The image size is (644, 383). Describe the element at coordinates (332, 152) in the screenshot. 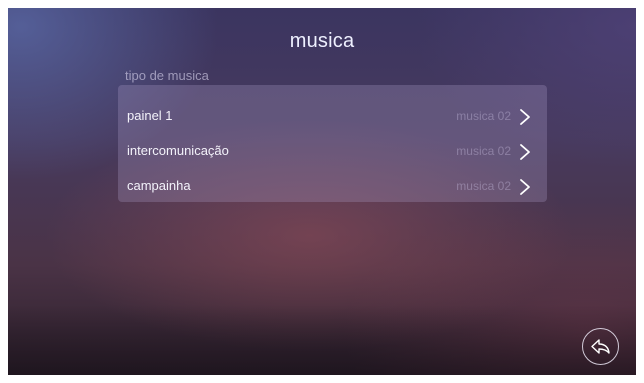

I see `row-intercomunicacao: intercomunicação musica 02` at that location.